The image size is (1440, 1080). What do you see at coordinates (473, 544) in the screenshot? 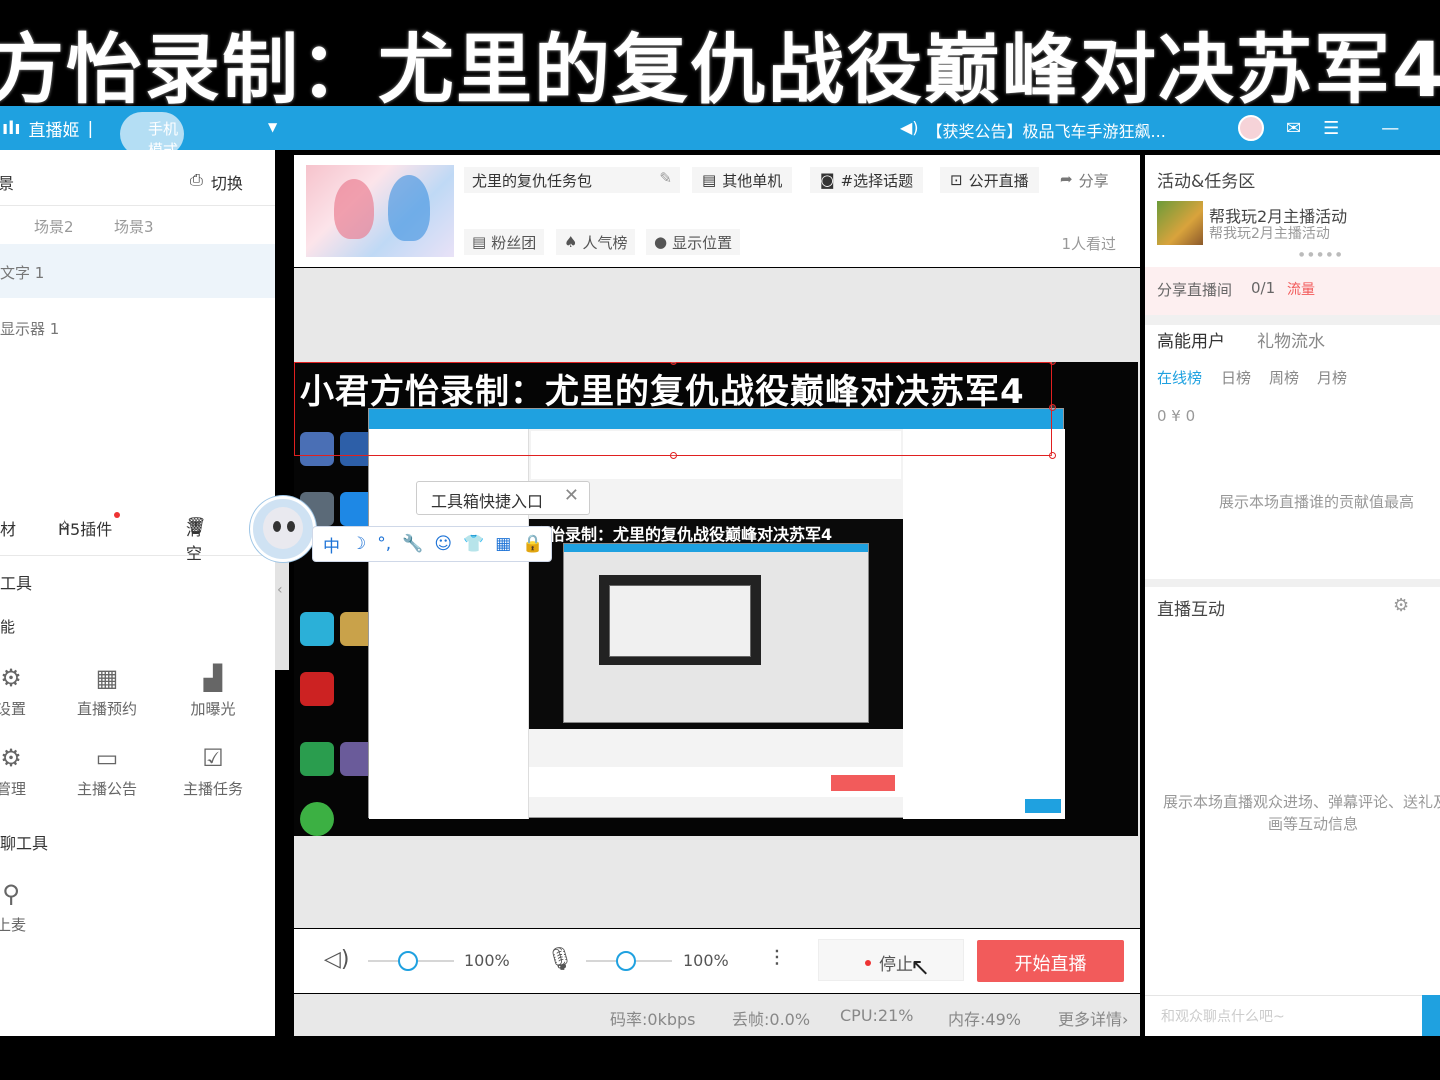
I see `skin-icon: 👕` at bounding box center [473, 544].